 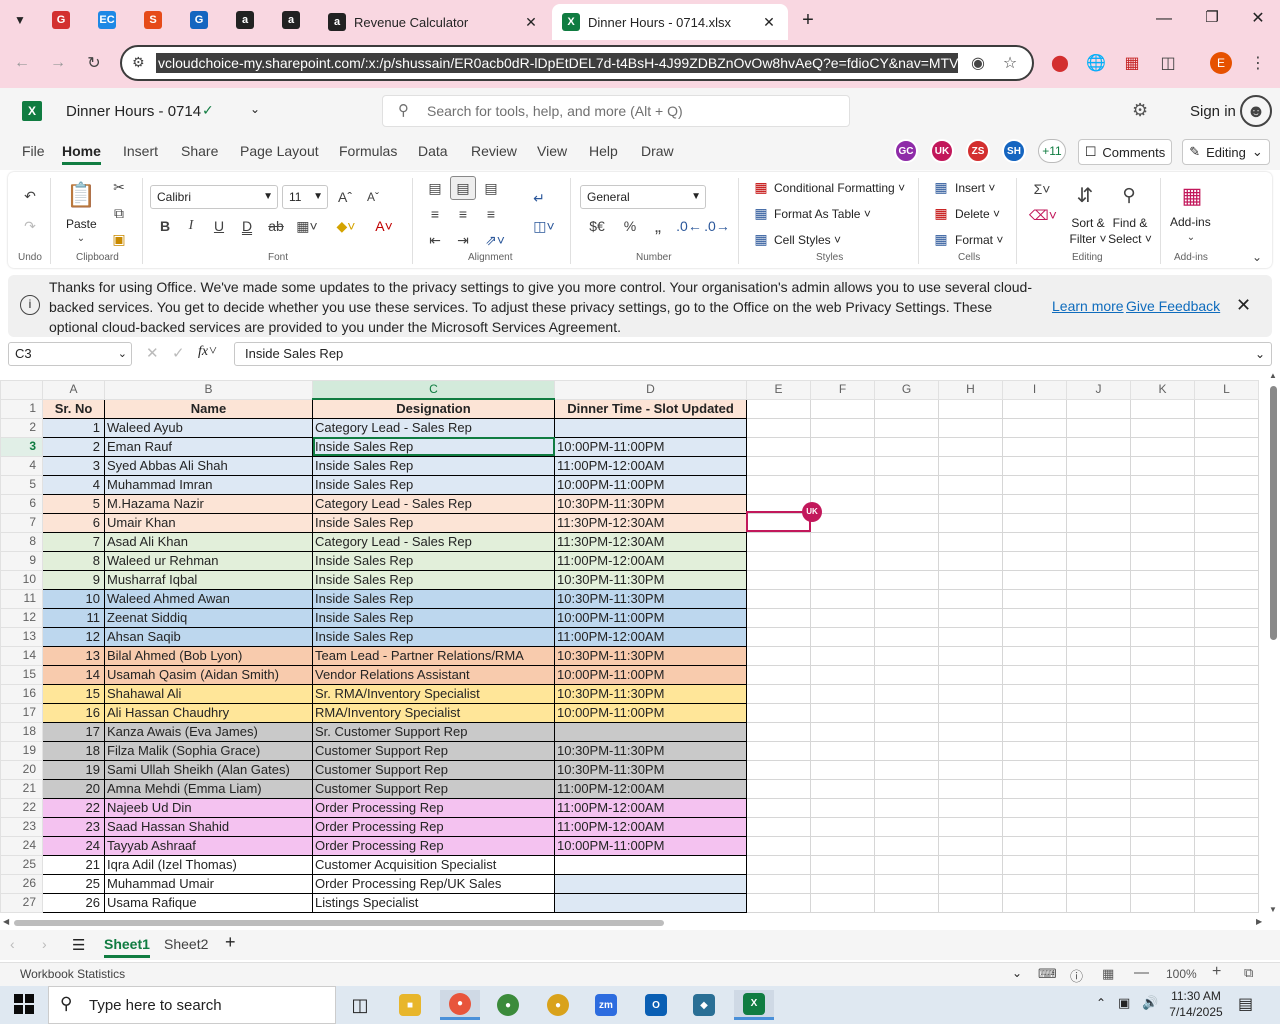 I want to click on time-cell: 11:30PM-12:30AM, so click(x=650, y=541).